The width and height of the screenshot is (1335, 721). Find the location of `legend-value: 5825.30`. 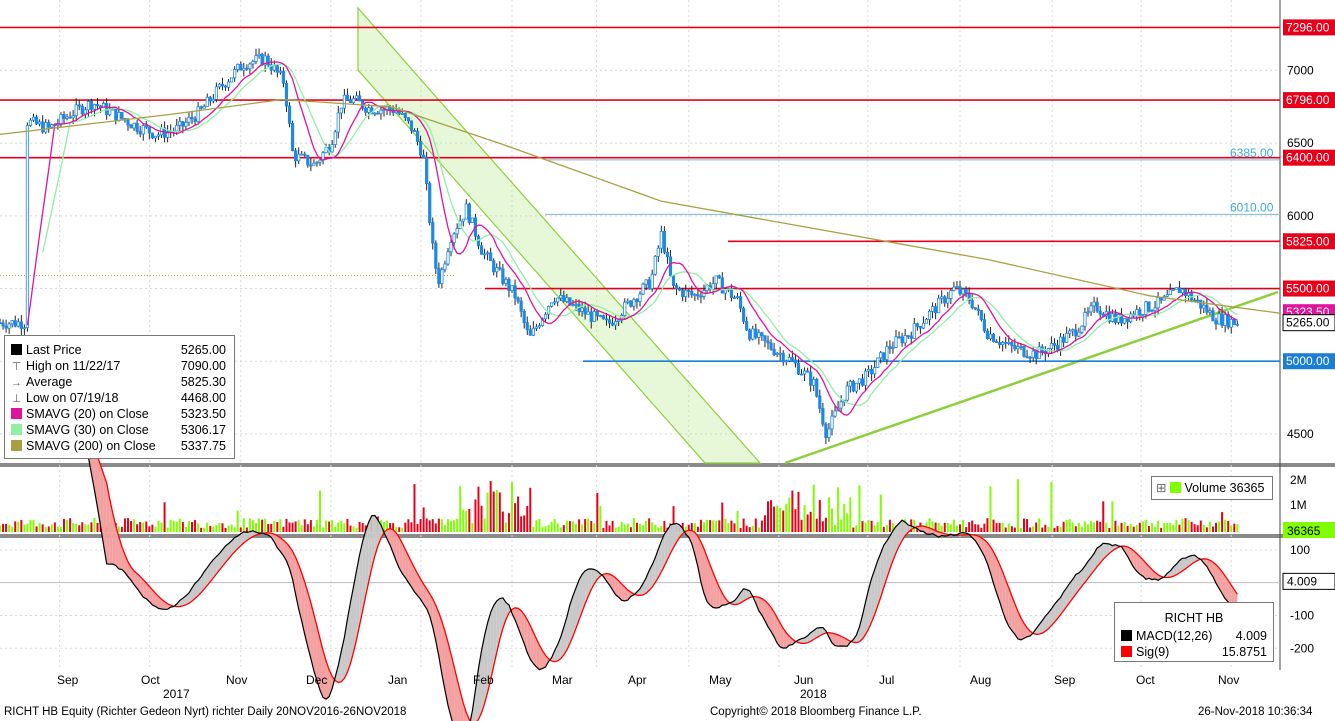

legend-value: 5825.30 is located at coordinates (203, 382).